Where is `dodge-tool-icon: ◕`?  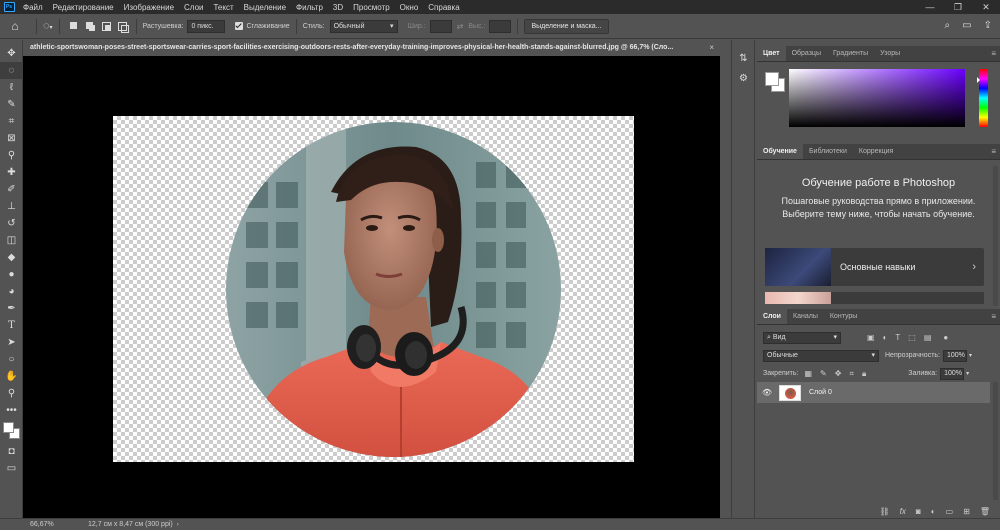 dodge-tool-icon: ◕ is located at coordinates (11, 291).